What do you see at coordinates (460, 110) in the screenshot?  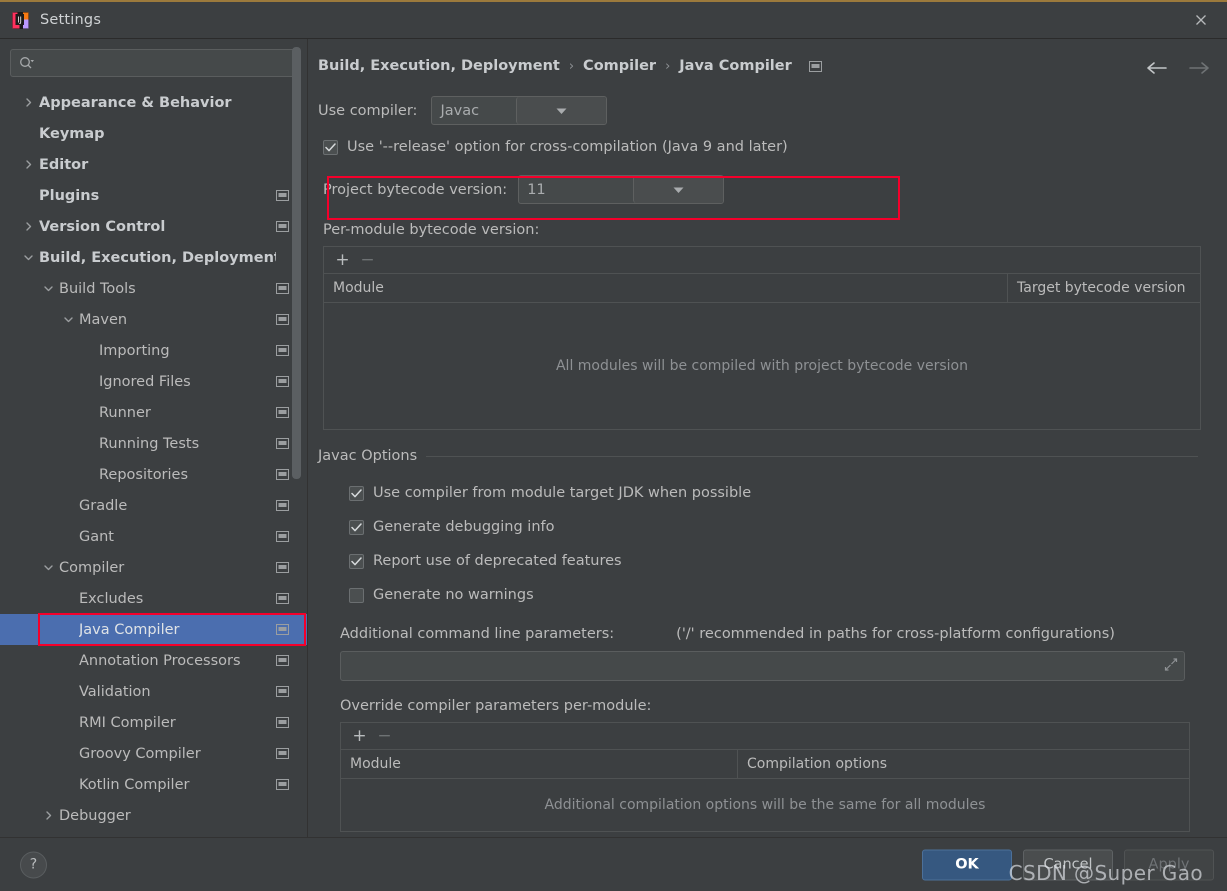 I see `use-compiler-value: Javac` at bounding box center [460, 110].